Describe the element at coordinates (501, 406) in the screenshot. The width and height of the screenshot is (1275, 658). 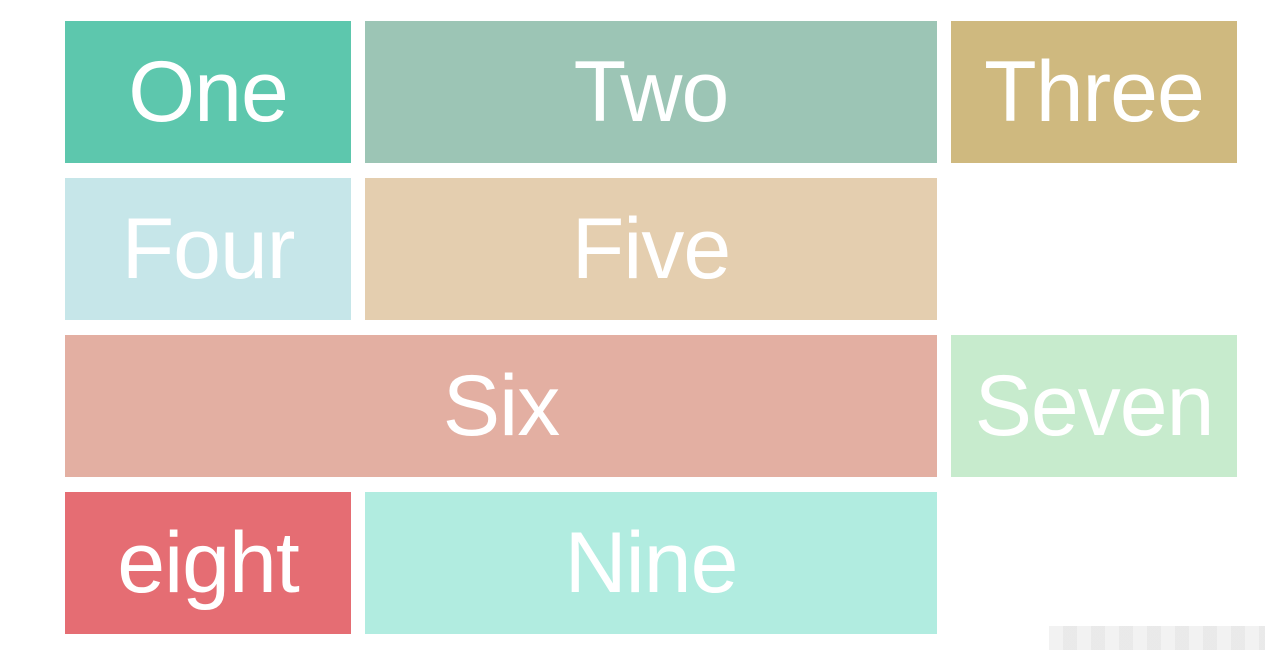
I see `grid-item-six: Six` at that location.